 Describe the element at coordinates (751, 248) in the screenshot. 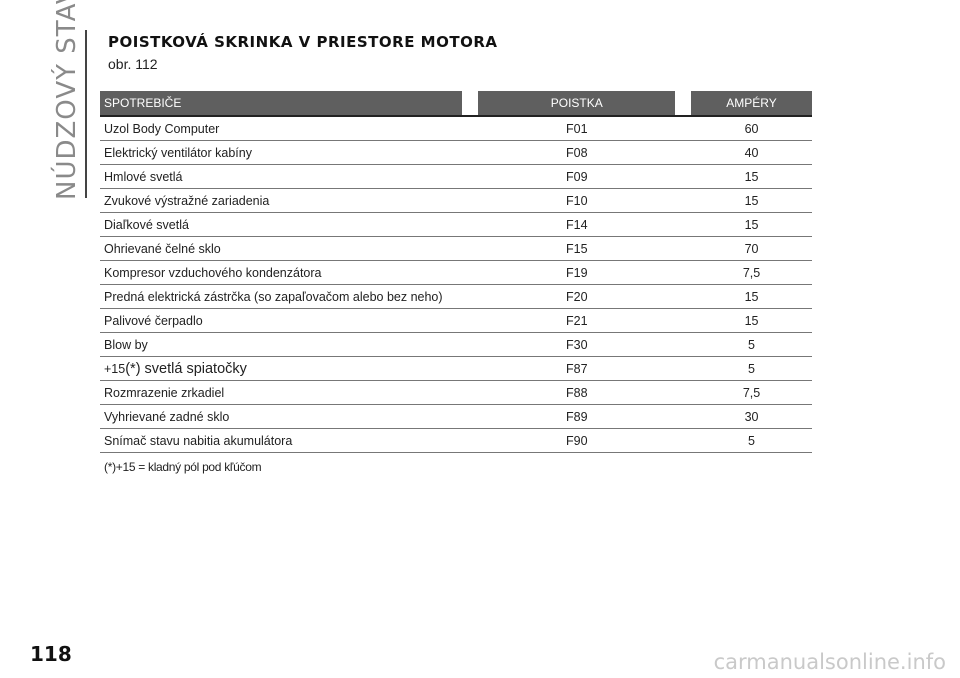

I see `amps-cell: 70` at that location.